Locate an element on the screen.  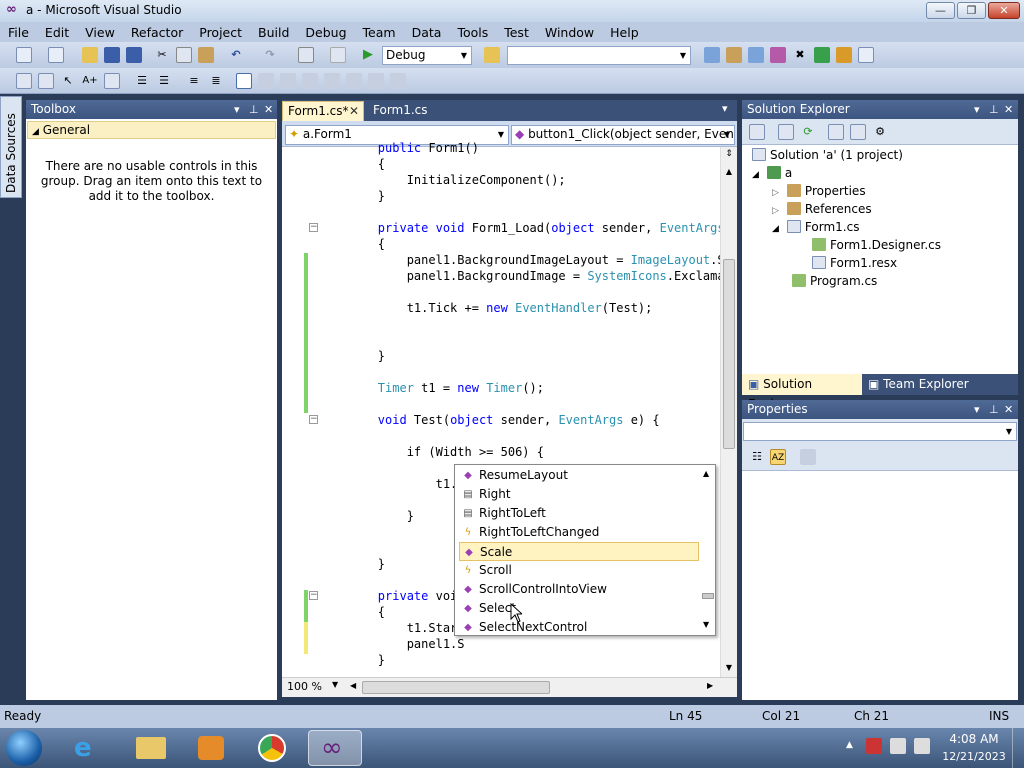
intellisense-item: ϟ RightToLeftChanged is located at coordinates (579, 532).